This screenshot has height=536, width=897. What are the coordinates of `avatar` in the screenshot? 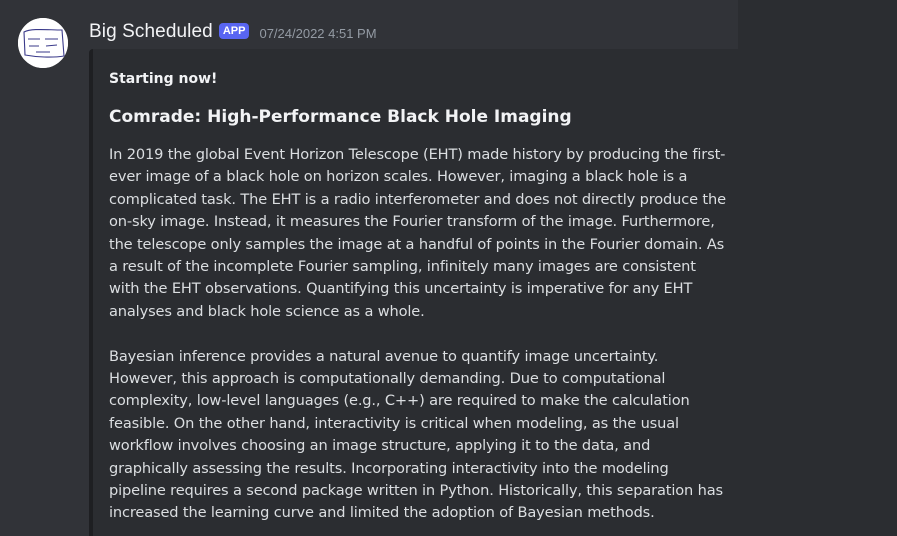 It's located at (43, 43).